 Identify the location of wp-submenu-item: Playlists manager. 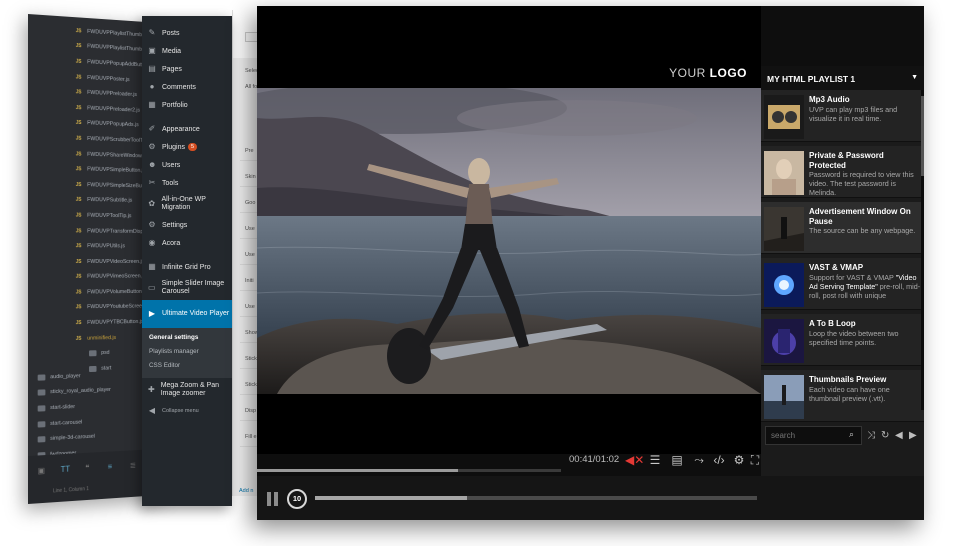
(187, 352).